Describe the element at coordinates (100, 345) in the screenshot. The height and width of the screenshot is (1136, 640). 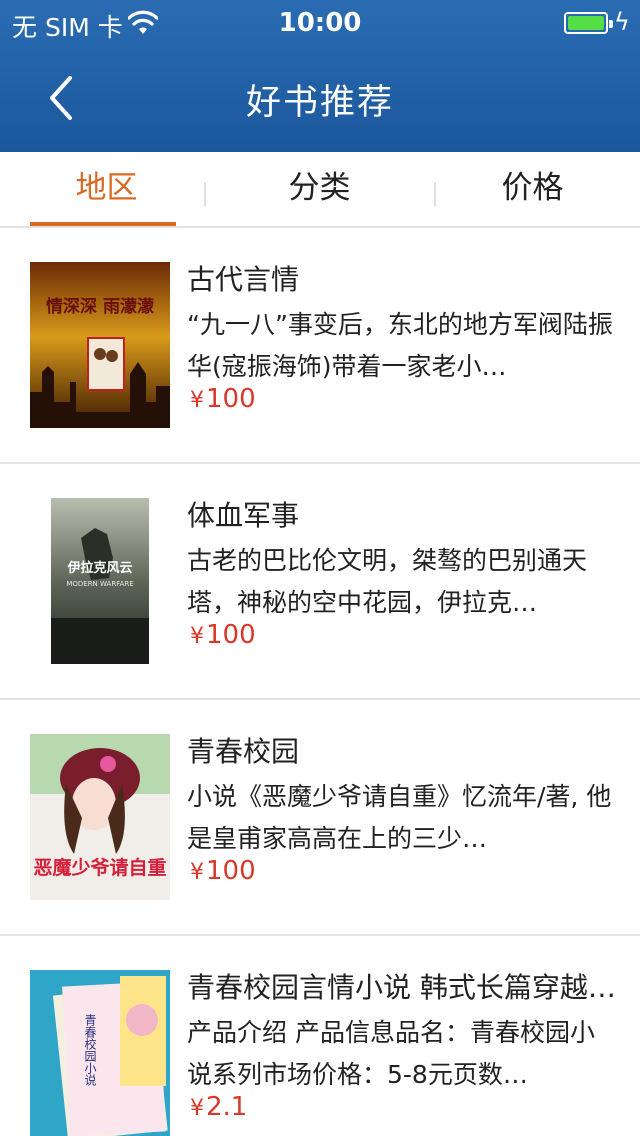
I see `book-cover-image: 情深深 雨濛濛` at that location.